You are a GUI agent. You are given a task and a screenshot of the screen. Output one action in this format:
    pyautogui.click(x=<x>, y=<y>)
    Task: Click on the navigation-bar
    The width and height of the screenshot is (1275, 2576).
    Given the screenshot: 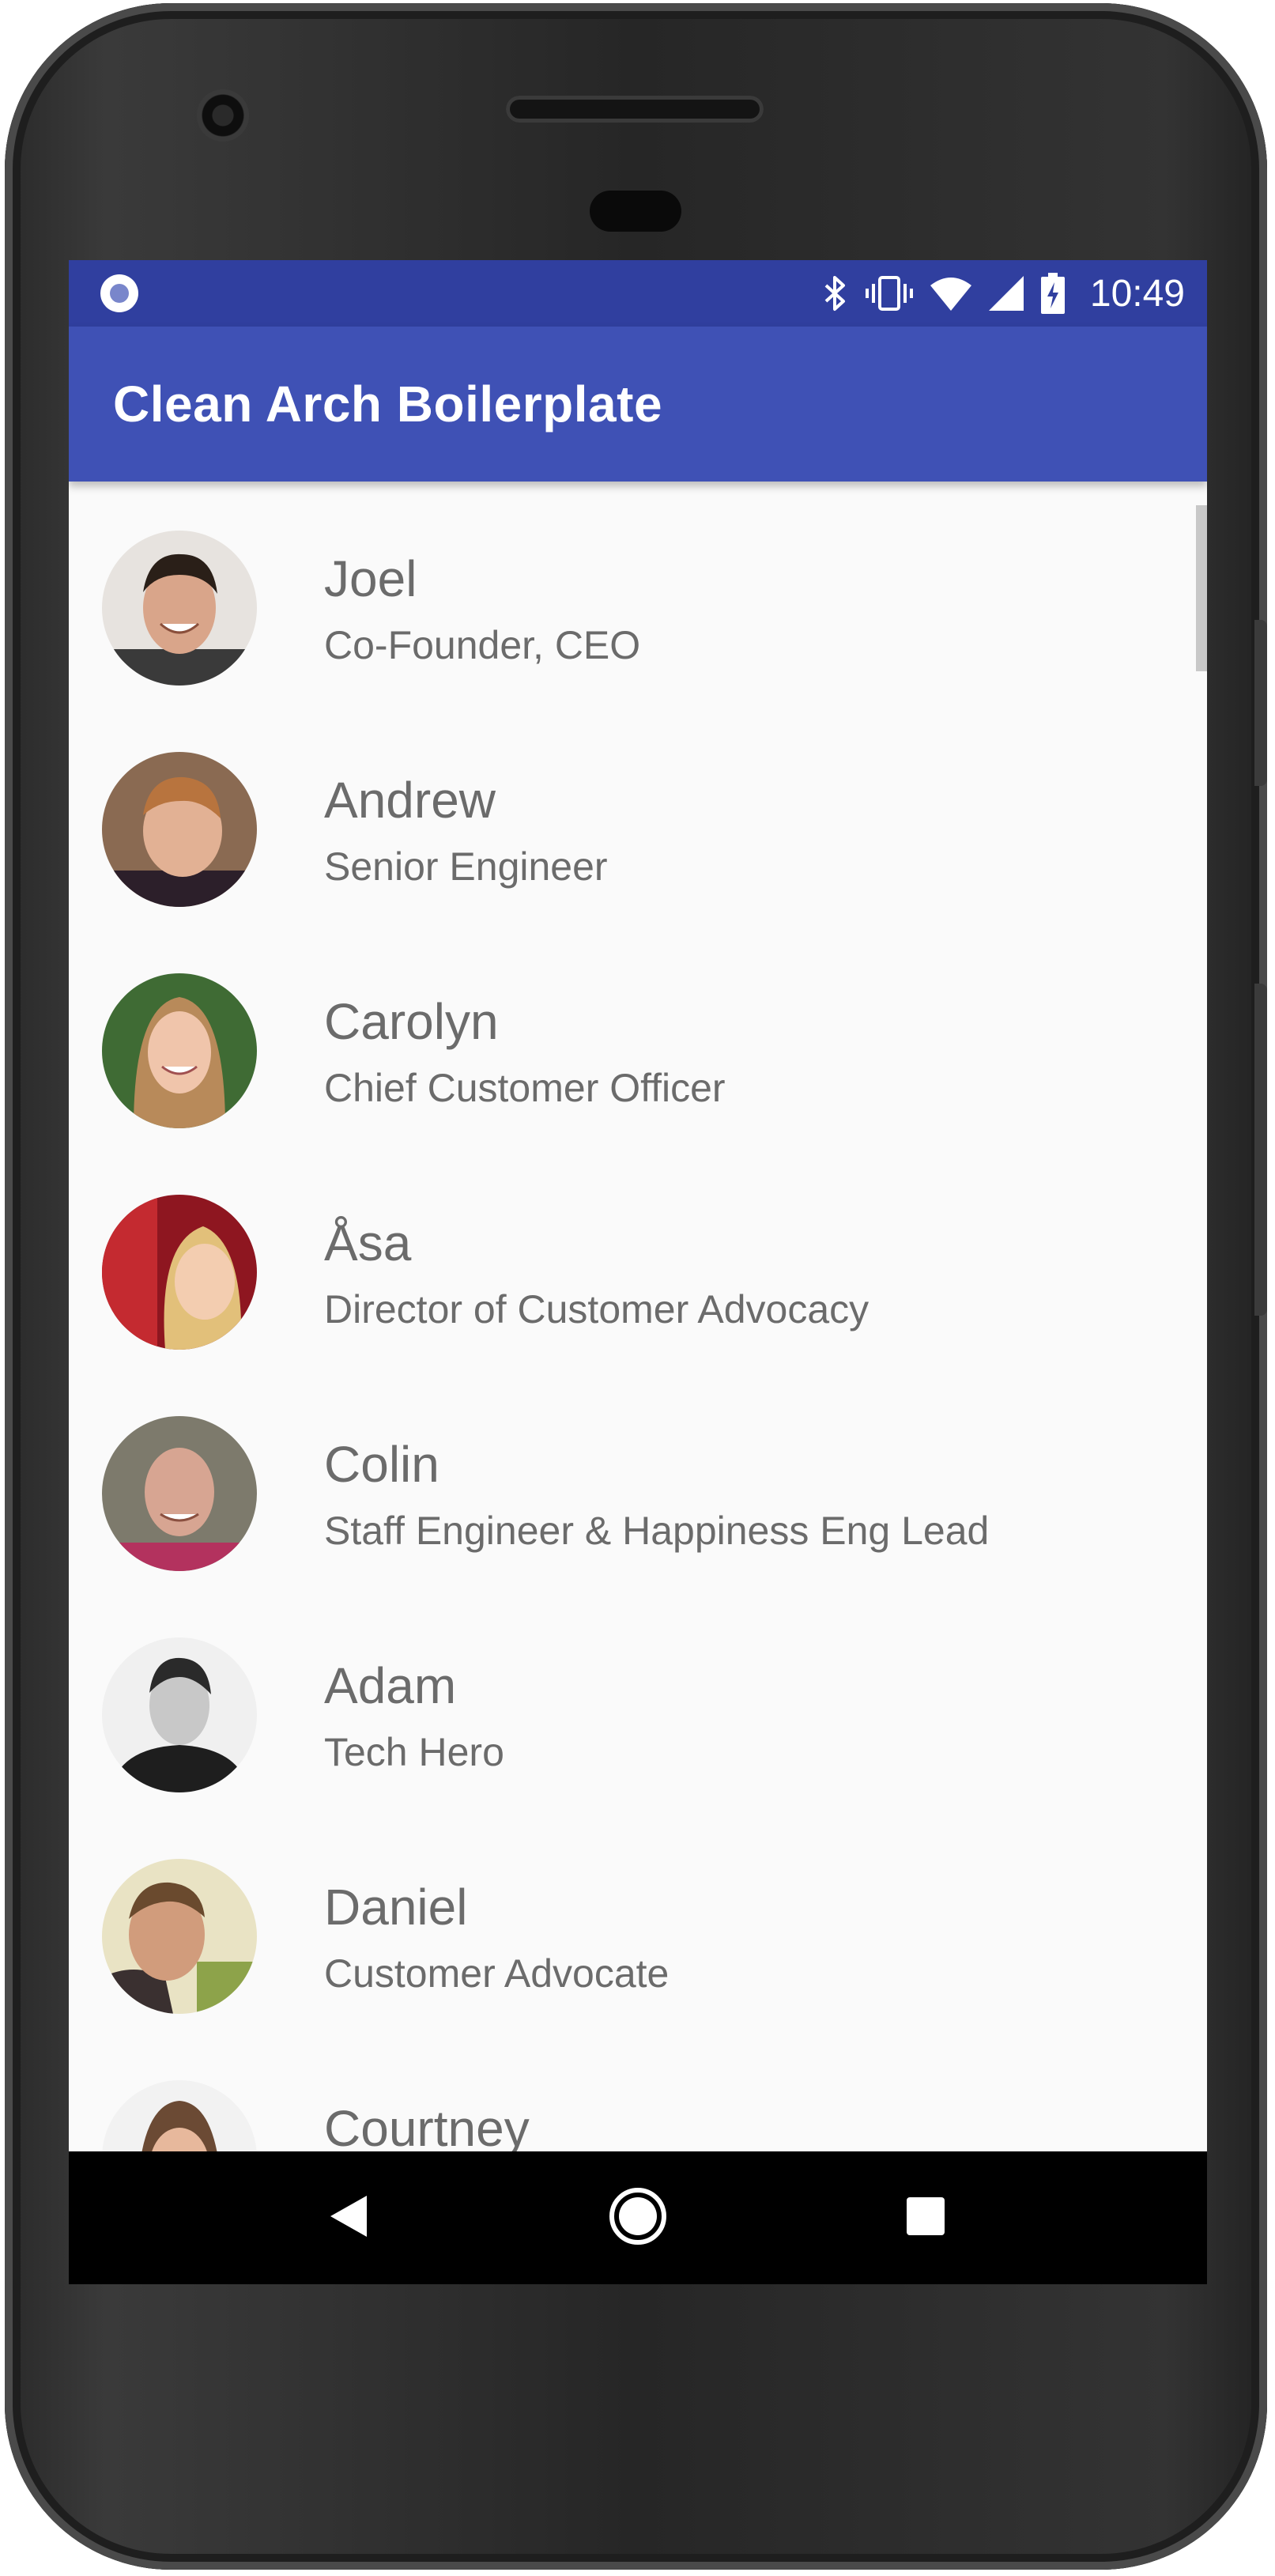 What is the action you would take?
    pyautogui.click(x=638, y=2217)
    